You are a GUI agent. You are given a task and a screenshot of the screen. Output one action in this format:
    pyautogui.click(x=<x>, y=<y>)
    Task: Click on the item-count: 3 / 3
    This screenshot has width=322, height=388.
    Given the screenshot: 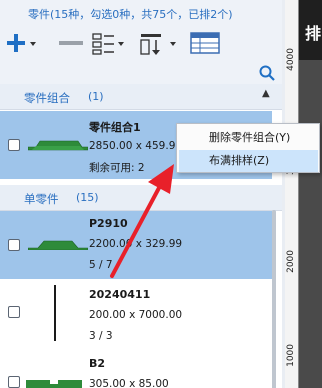 What is the action you would take?
    pyautogui.click(x=101, y=336)
    